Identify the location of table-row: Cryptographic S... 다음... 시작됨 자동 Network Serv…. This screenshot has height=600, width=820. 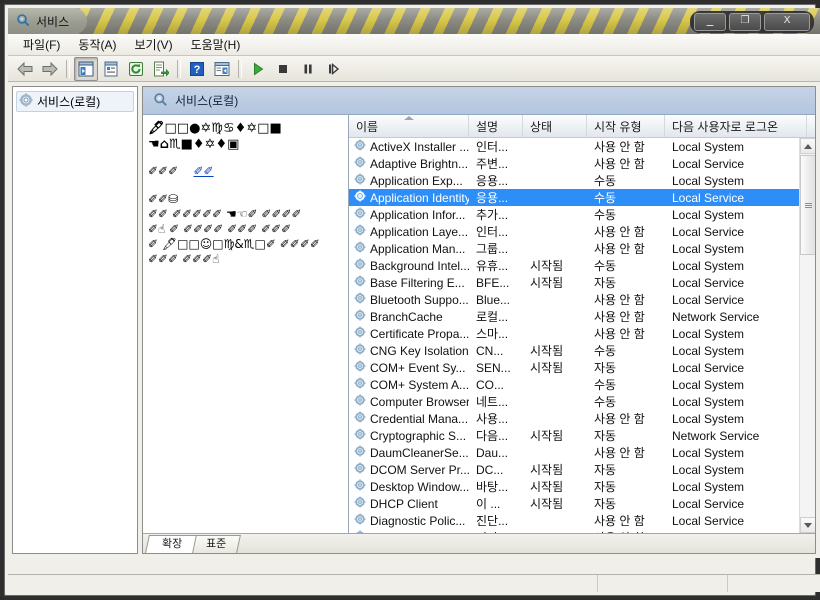
(574, 435).